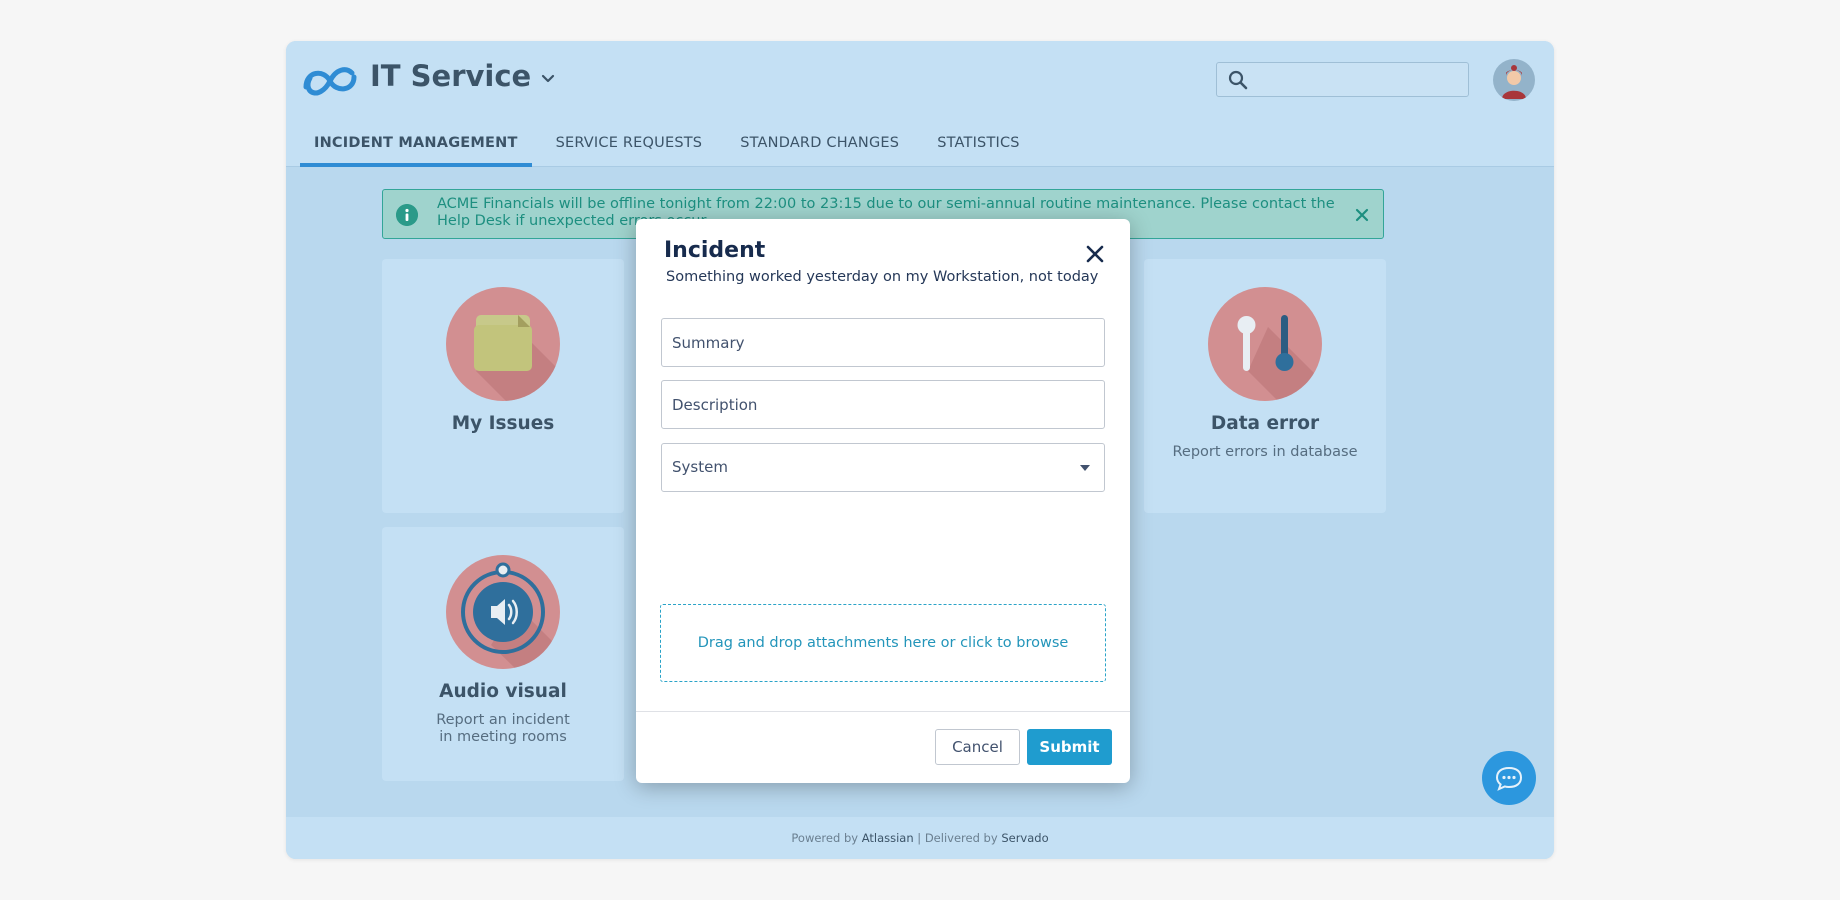 The image size is (1840, 900). What do you see at coordinates (1265, 423) in the screenshot?
I see `card-title: Data error` at bounding box center [1265, 423].